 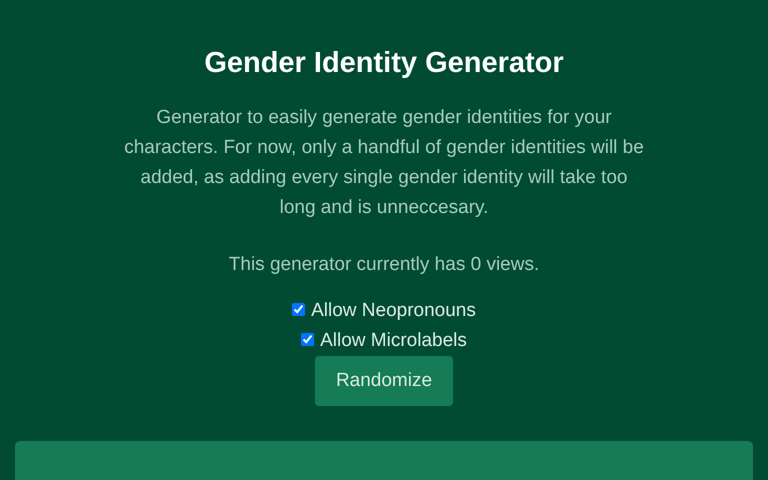 What do you see at coordinates (384, 264) in the screenshot?
I see `views-count-text: This generator currently has 0 views.` at bounding box center [384, 264].